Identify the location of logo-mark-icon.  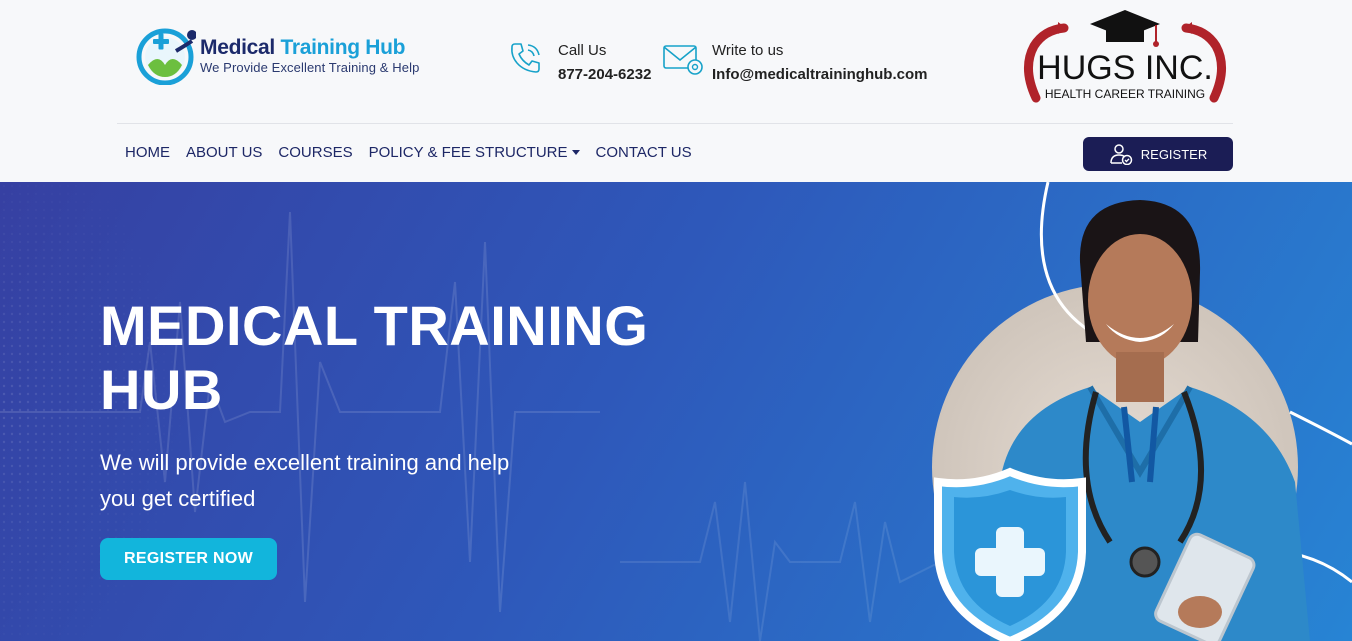
(166, 55).